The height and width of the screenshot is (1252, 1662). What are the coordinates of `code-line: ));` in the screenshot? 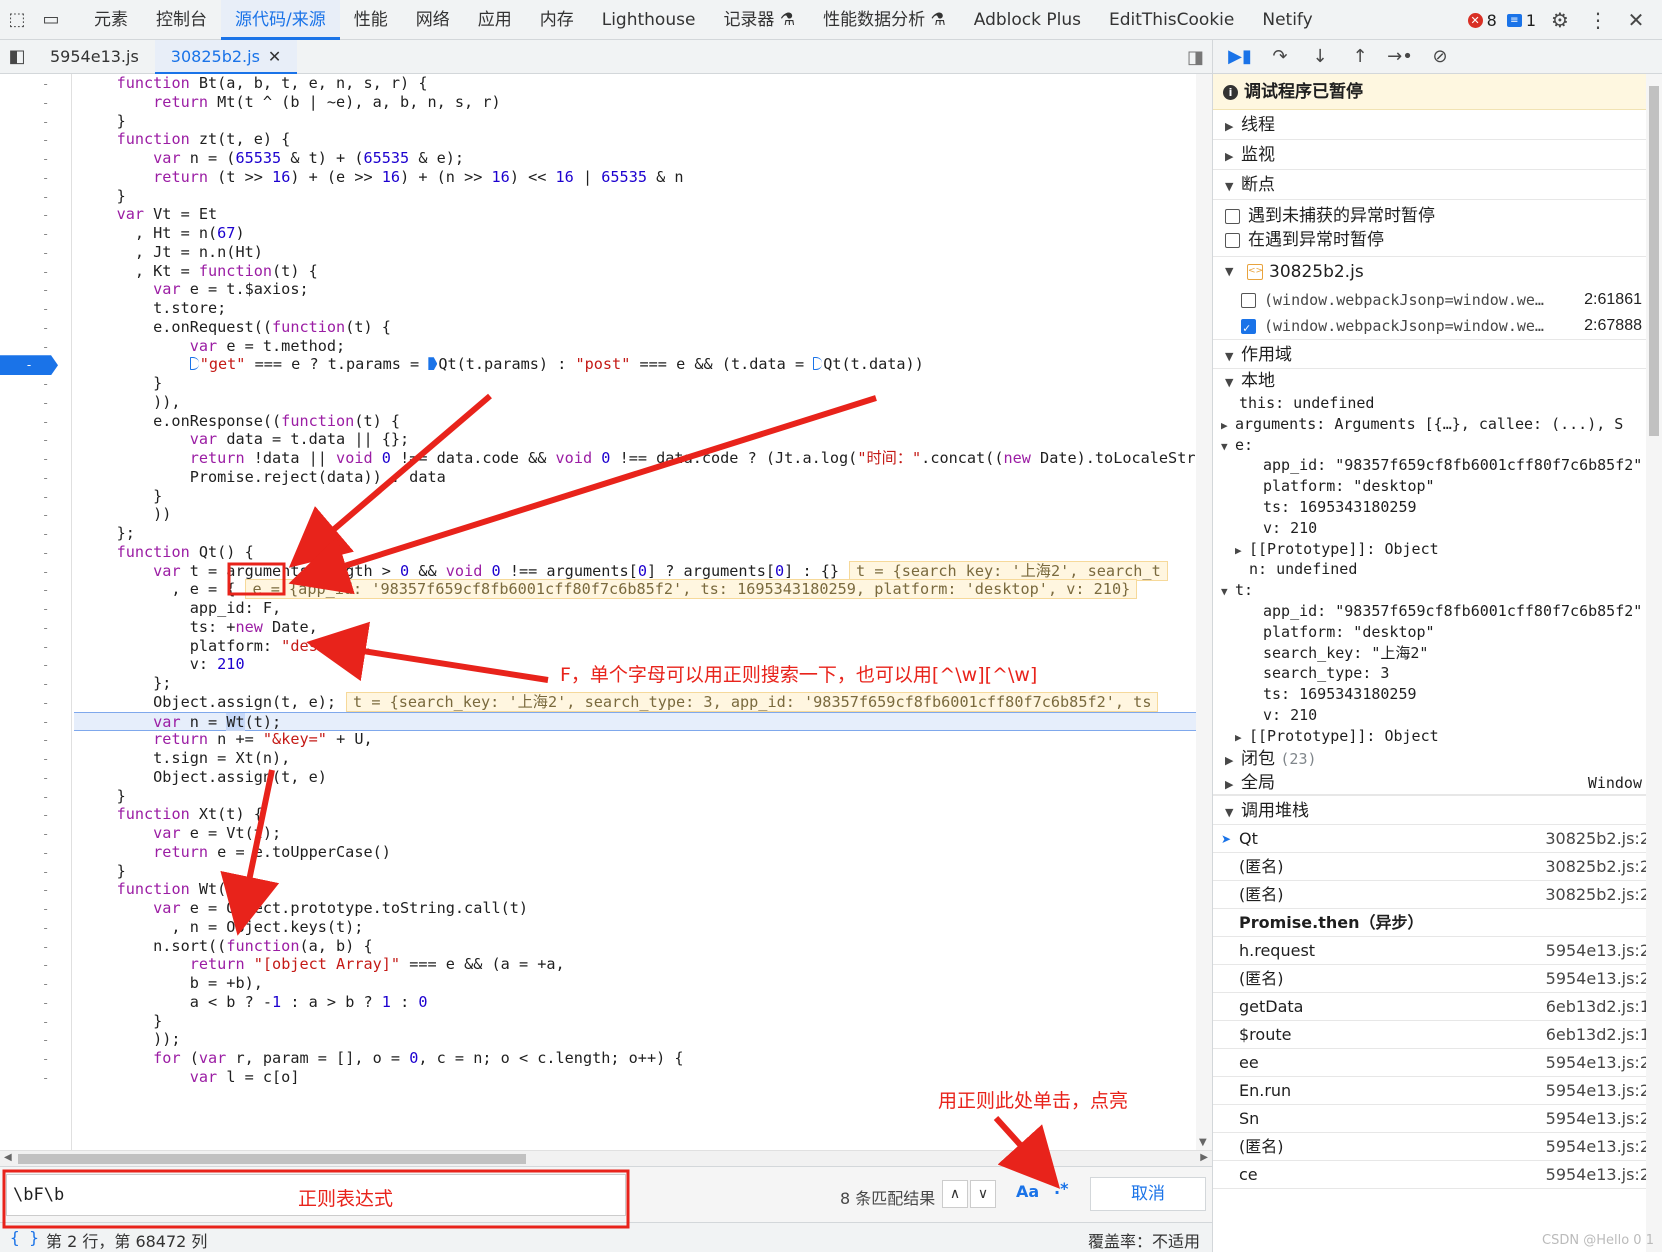 It's located at (130, 1040).